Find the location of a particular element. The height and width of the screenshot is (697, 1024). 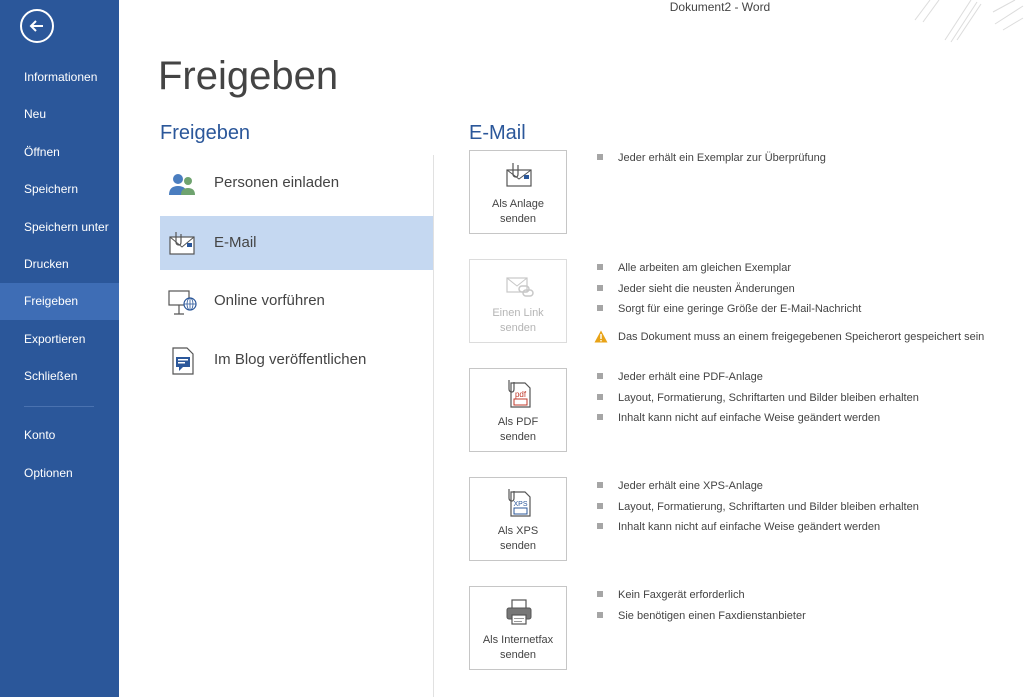

send-as-attachment-button: Als Anlage senden is located at coordinates (518, 192).